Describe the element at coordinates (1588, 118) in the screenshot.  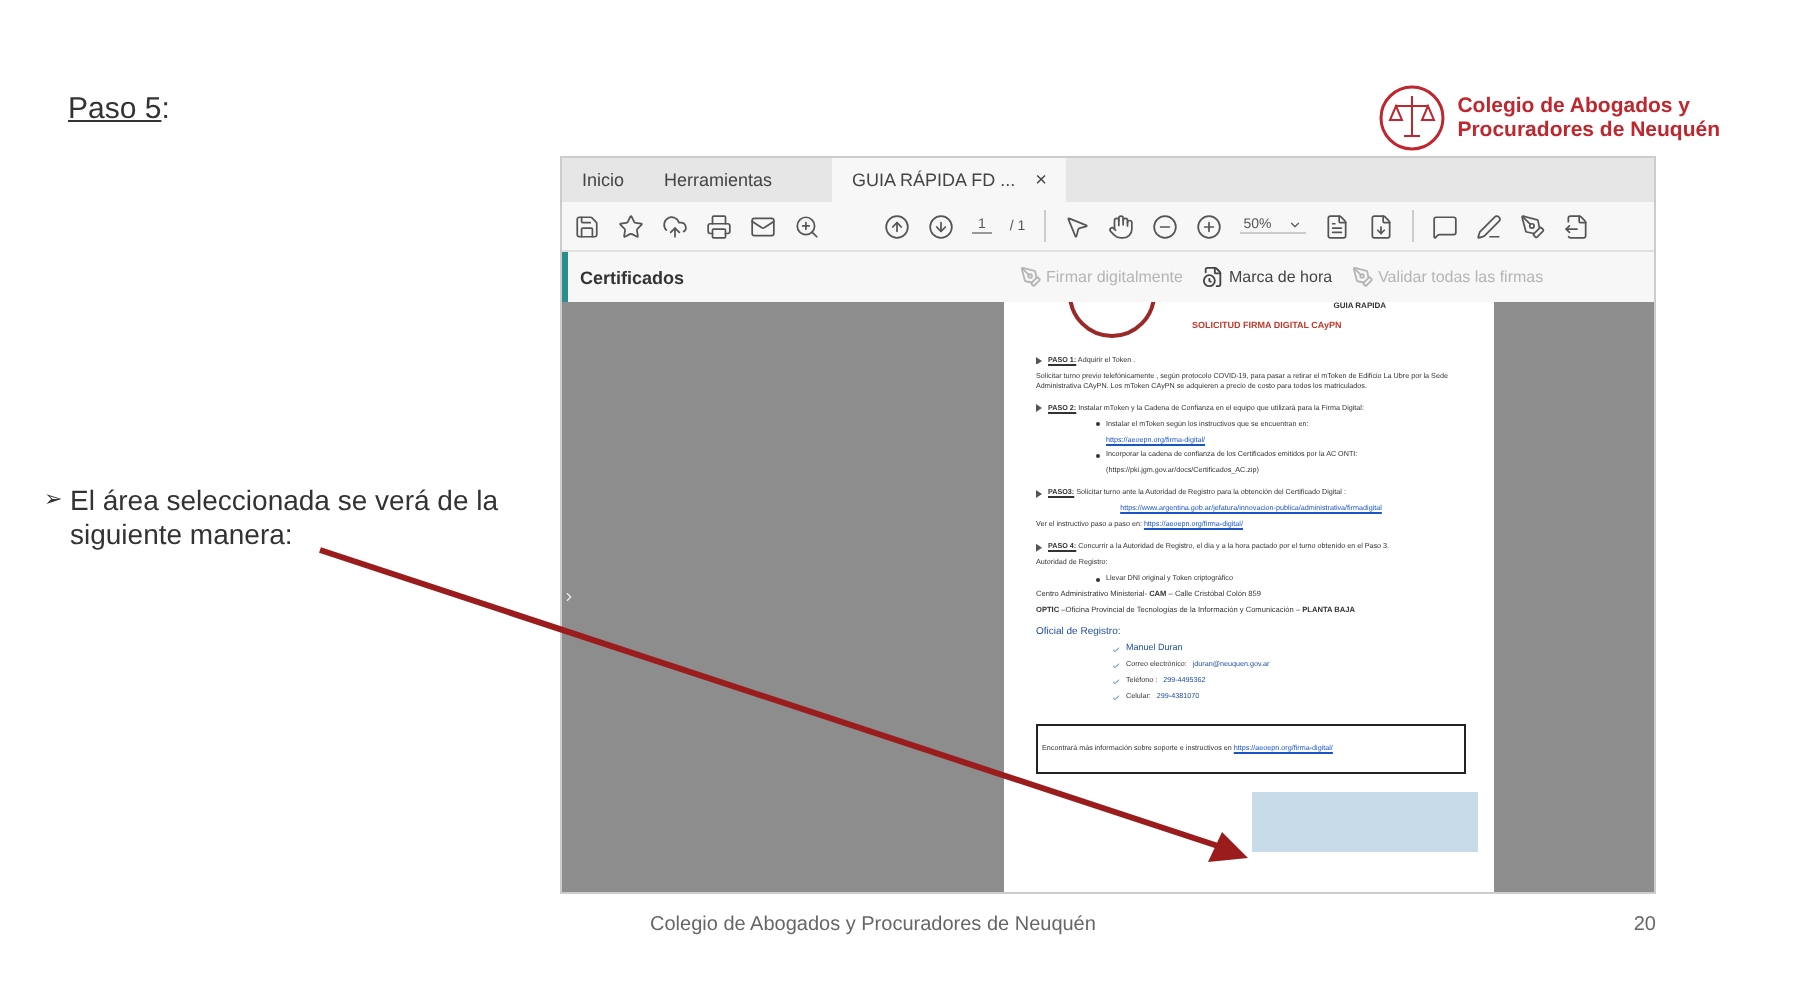
I see `logo-text: Colegio de Abogados y Procuradores de Neuquén` at that location.